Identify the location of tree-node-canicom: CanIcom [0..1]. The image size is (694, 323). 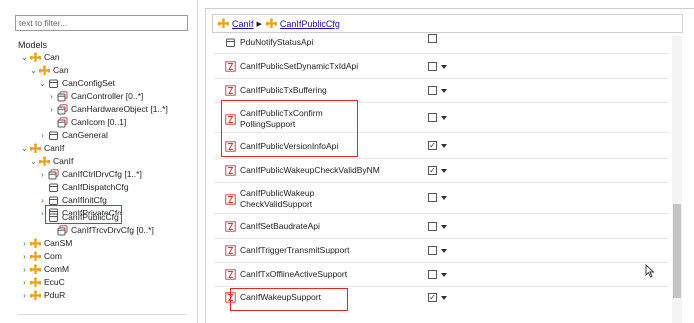
(91, 122).